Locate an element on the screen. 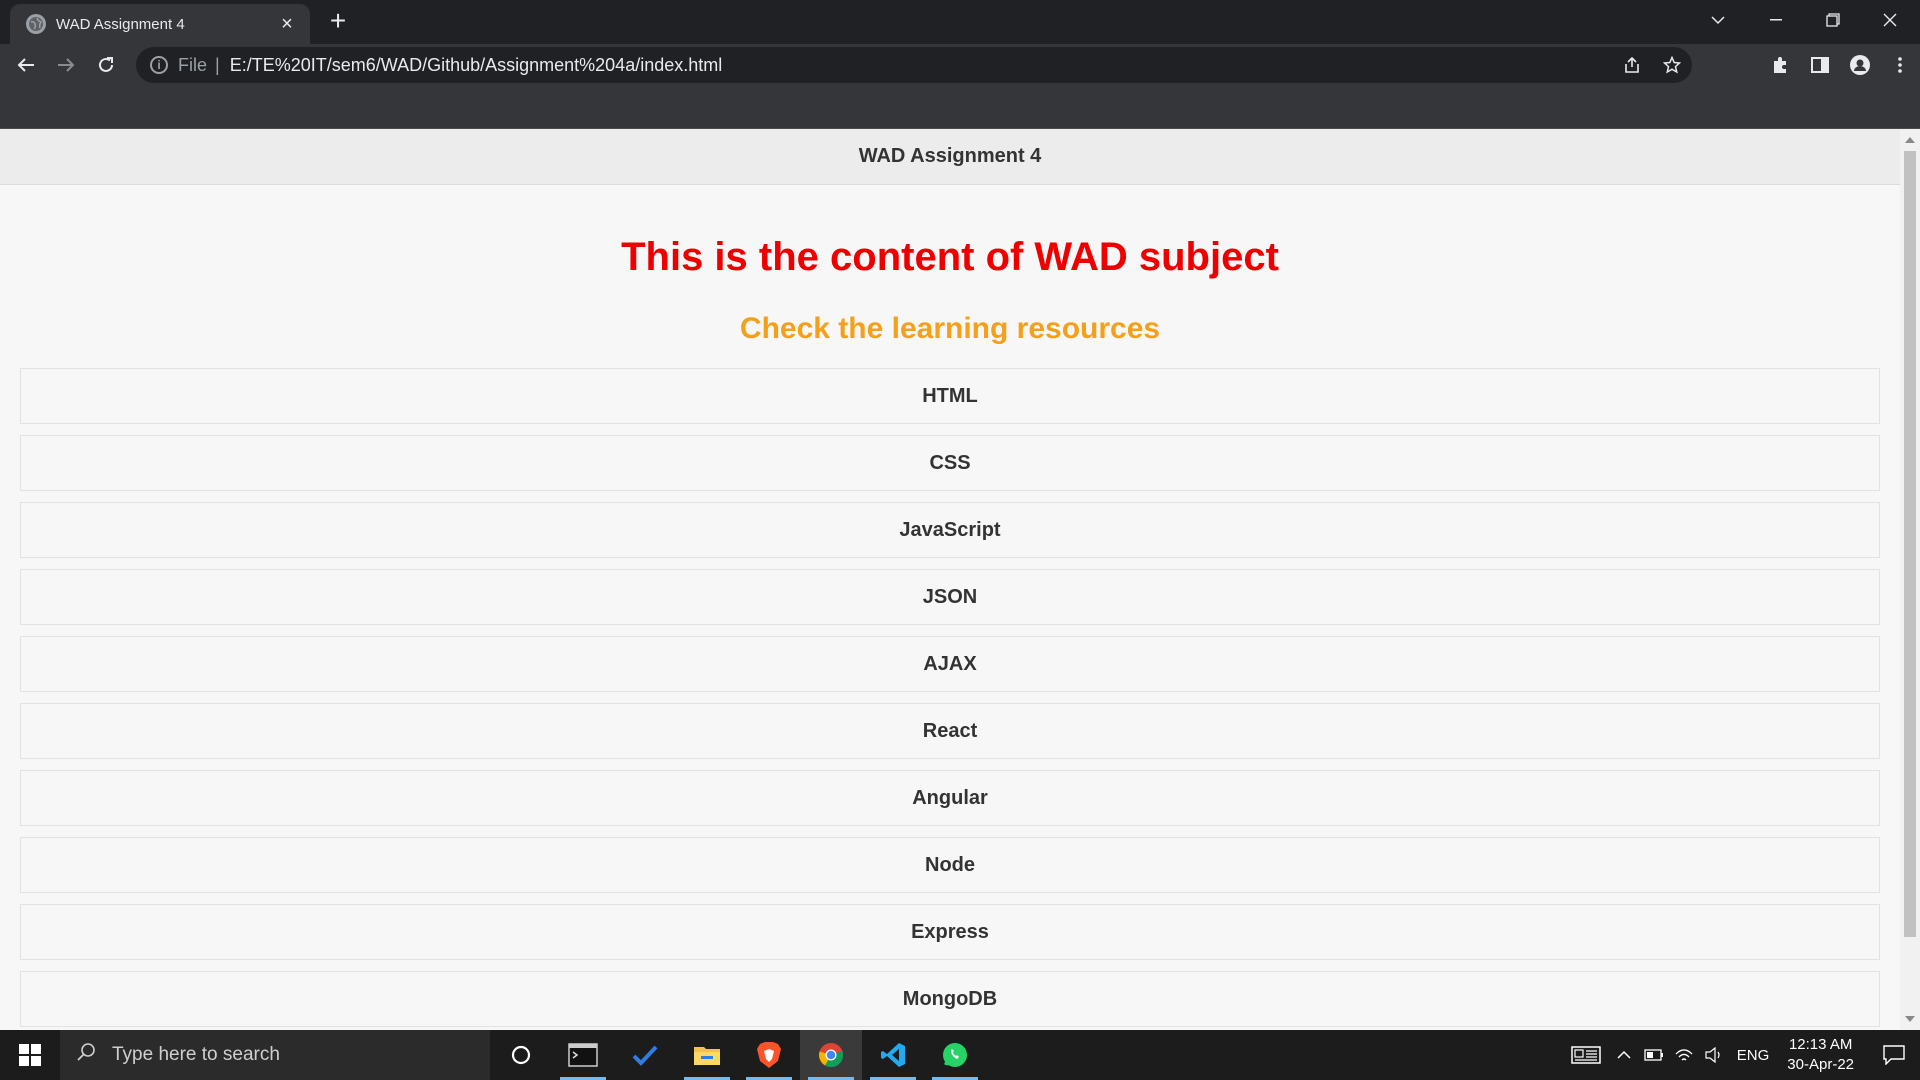 Image resolution: width=1920 pixels, height=1080 pixels. scrollbar-thumb is located at coordinates (1910, 544).